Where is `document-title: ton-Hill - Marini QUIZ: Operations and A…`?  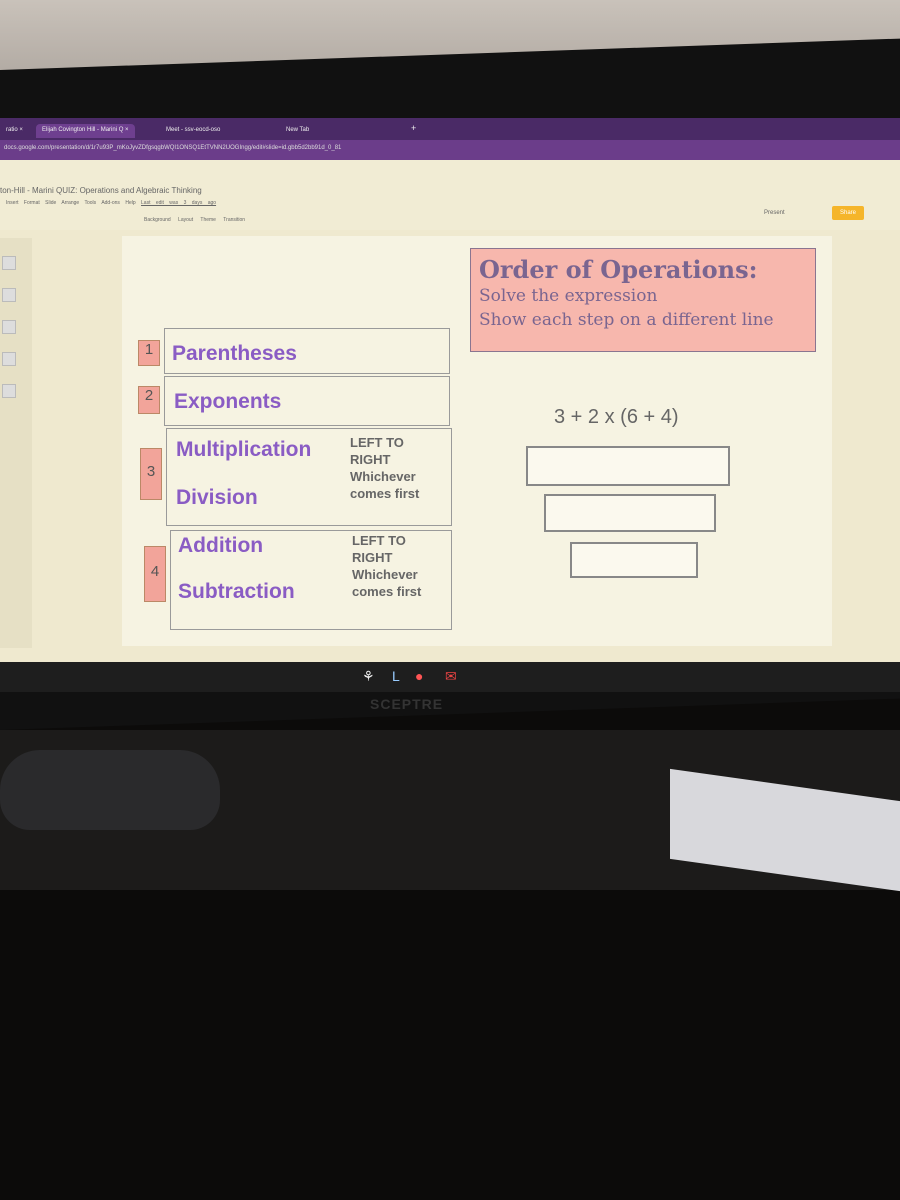 document-title: ton-Hill - Marini QUIZ: Operations and A… is located at coordinates (101, 190).